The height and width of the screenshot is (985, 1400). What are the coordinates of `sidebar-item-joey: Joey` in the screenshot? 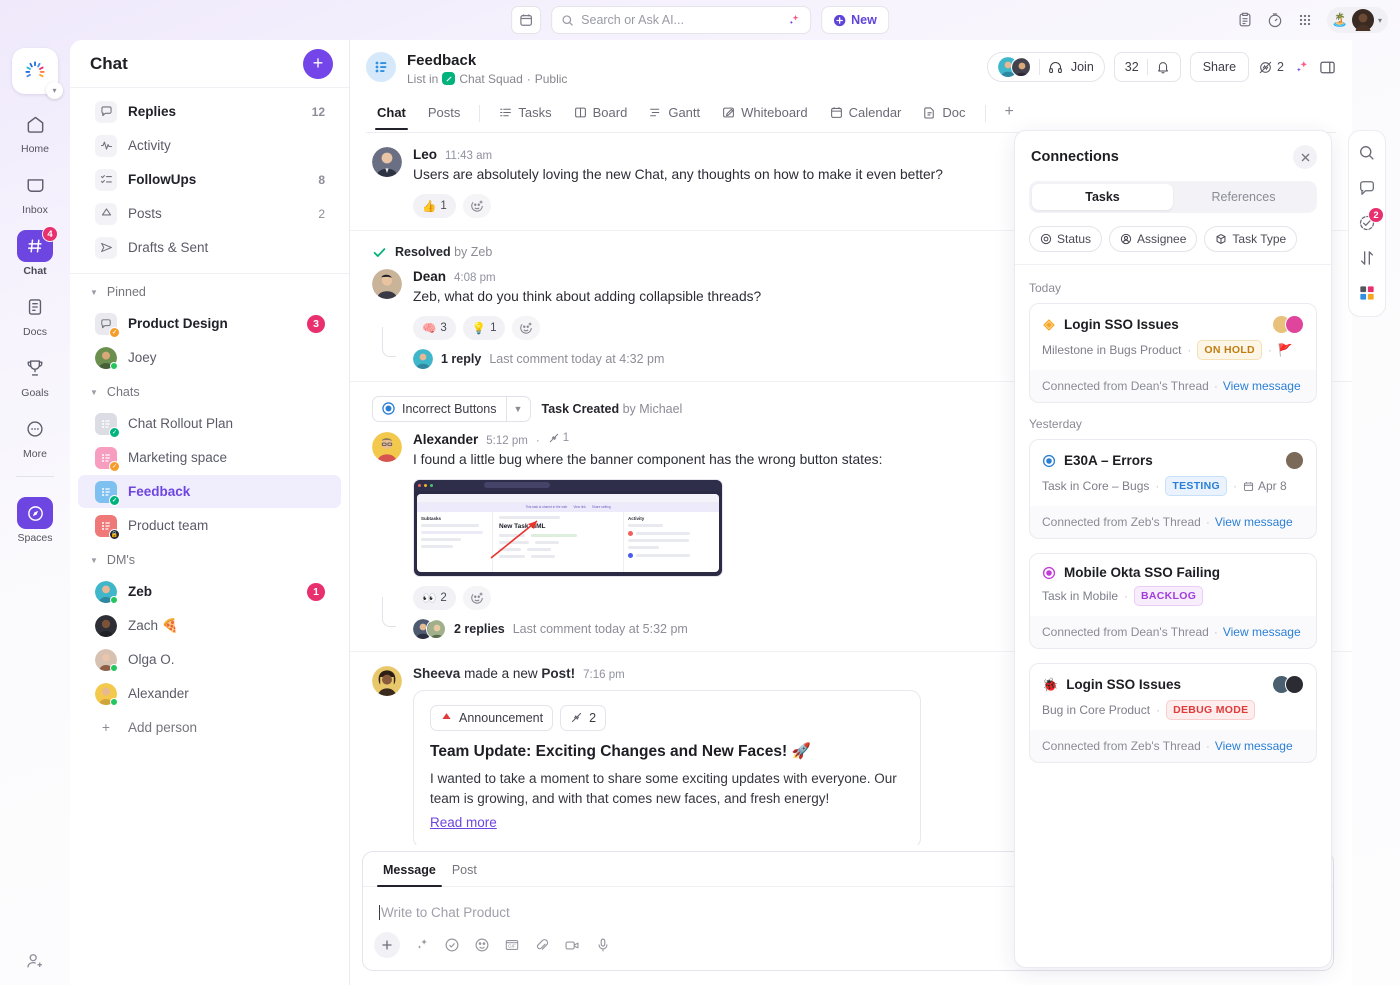 It's located at (209, 357).